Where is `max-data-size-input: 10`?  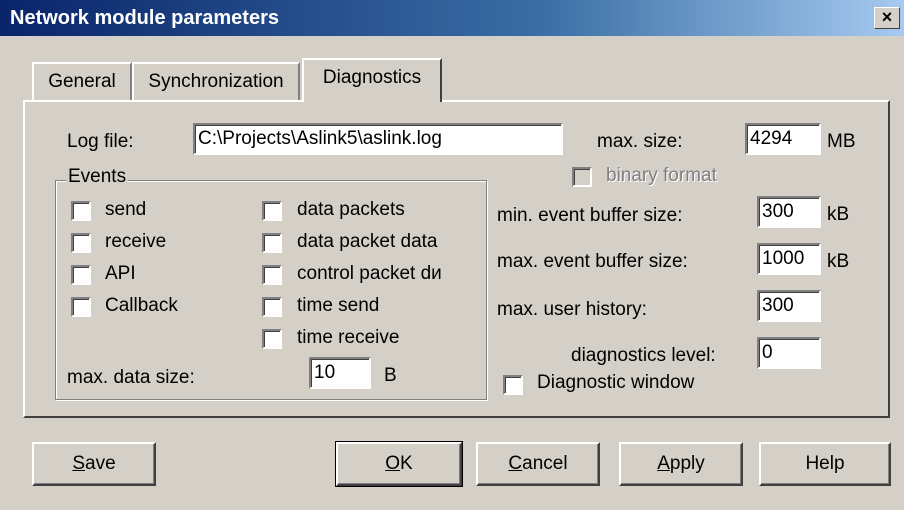
max-data-size-input: 10 is located at coordinates (340, 373).